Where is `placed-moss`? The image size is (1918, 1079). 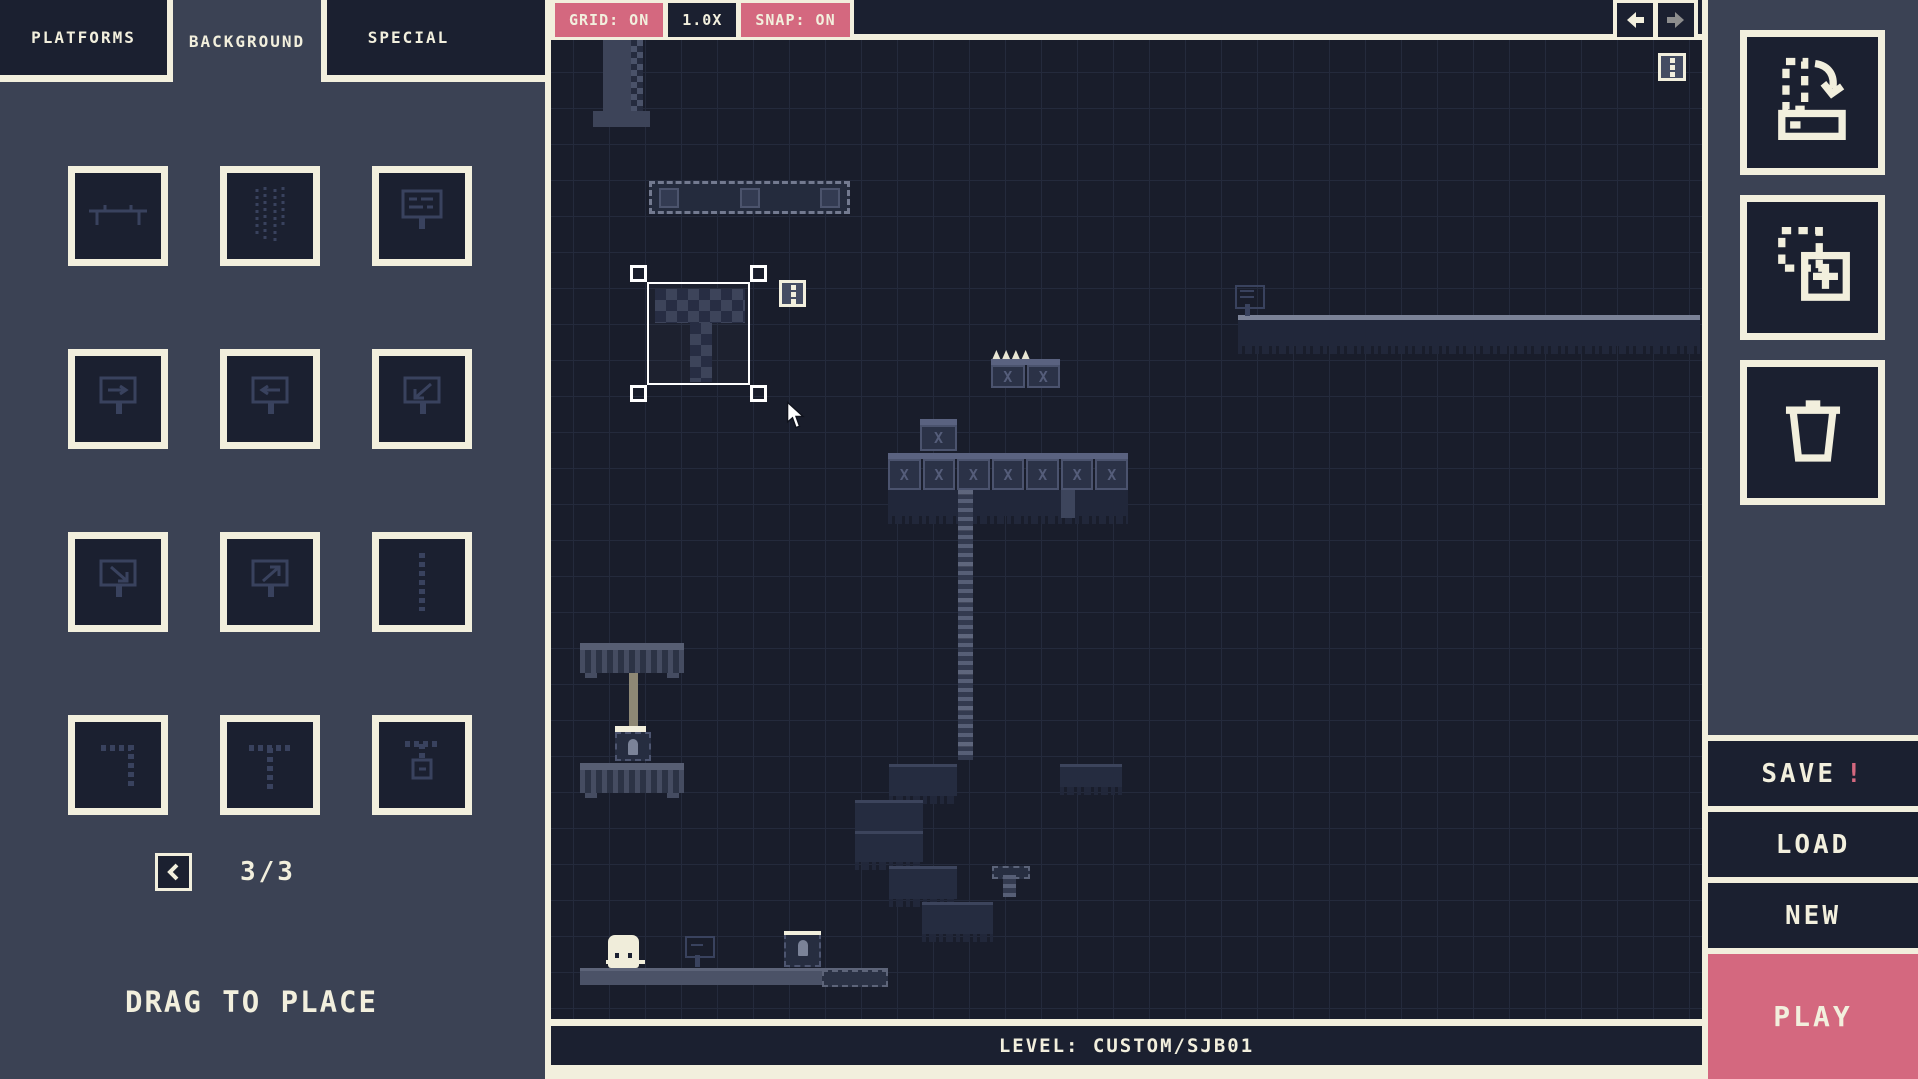
placed-moss is located at coordinates (1008, 507).